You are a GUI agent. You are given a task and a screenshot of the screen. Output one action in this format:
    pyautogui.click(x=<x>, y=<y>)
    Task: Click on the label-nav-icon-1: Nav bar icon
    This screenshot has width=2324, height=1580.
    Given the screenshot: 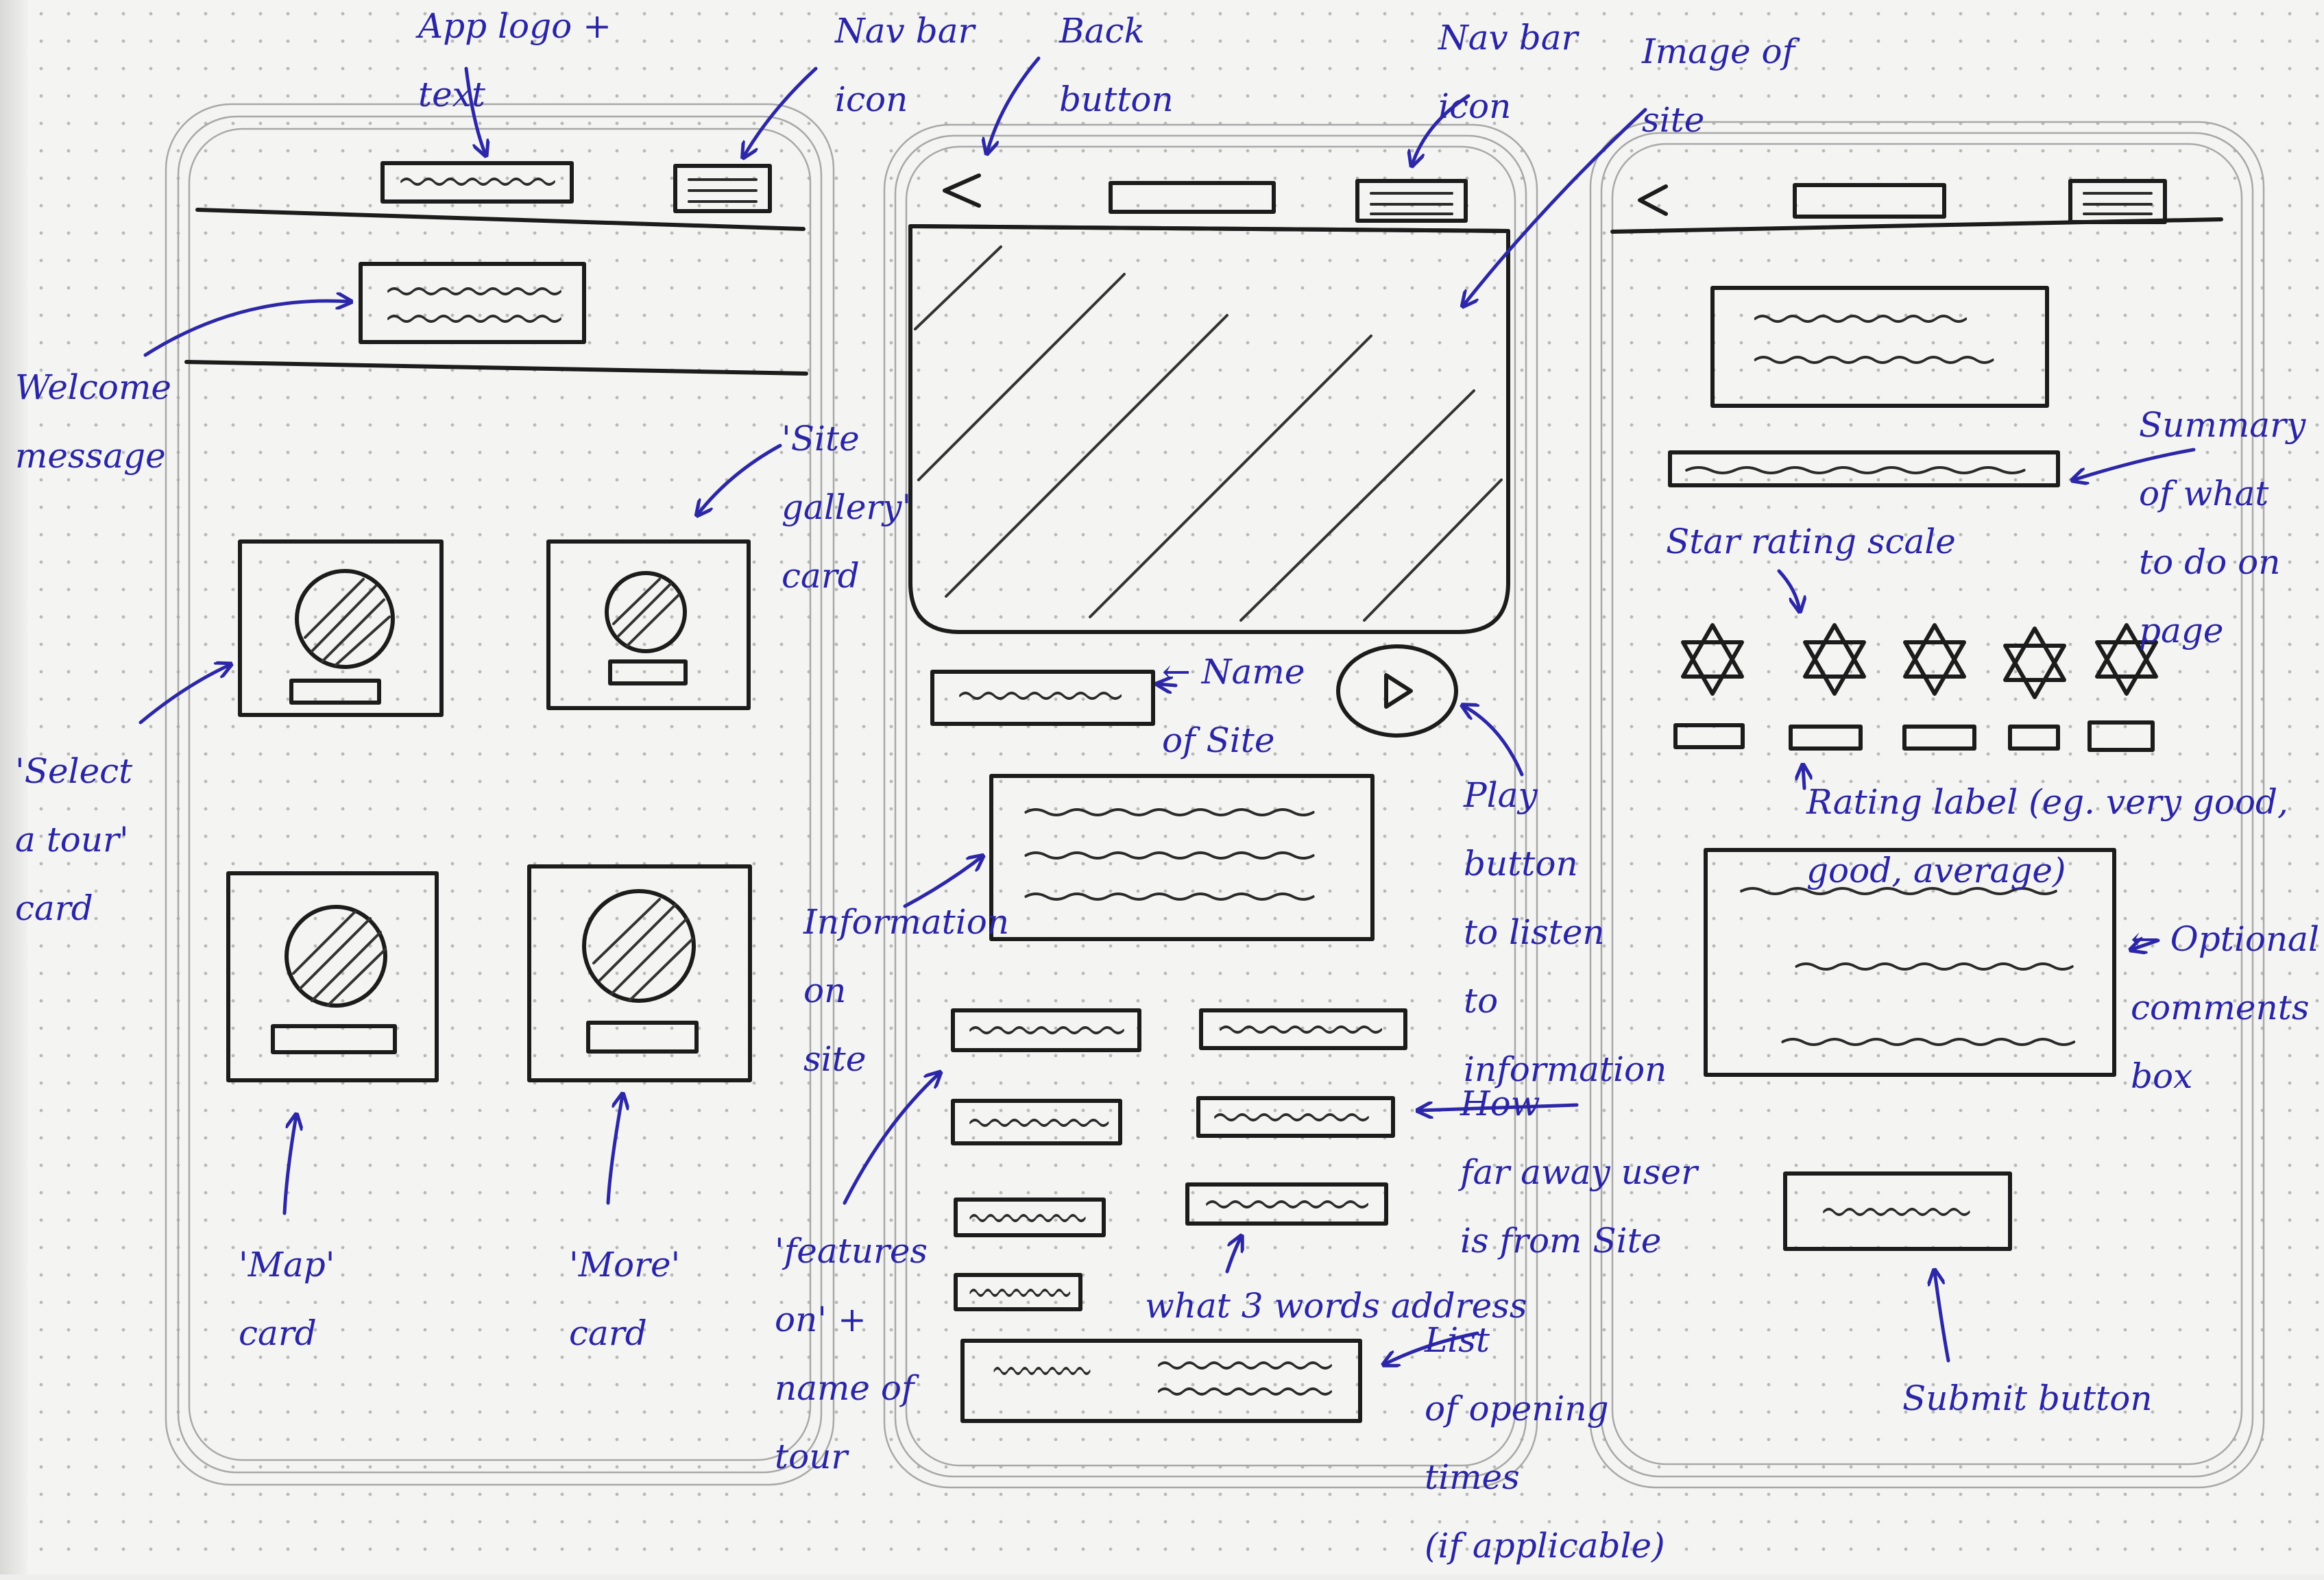 What is the action you would take?
    pyautogui.click(x=905, y=65)
    